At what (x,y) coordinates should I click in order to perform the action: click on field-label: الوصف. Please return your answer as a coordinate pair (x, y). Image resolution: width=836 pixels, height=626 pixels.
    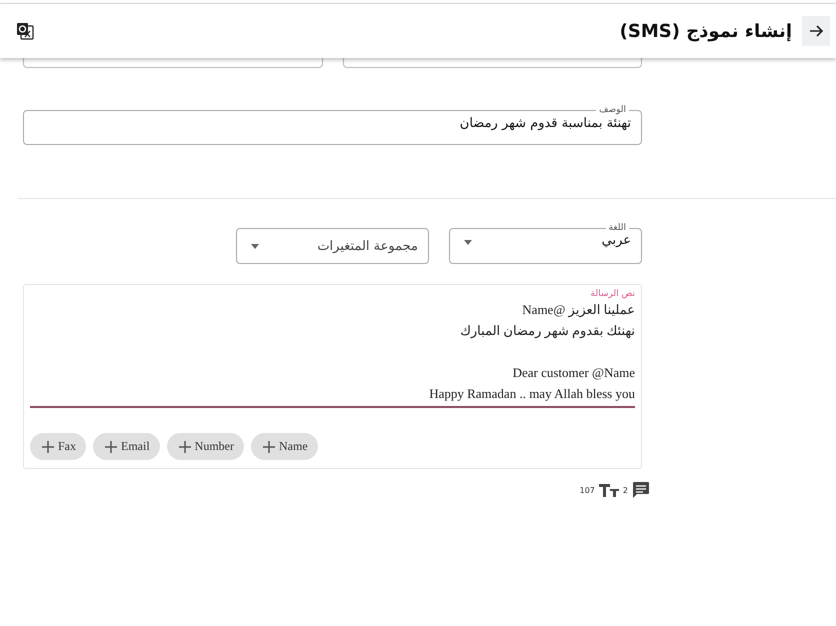
    Looking at the image, I should click on (612, 110).